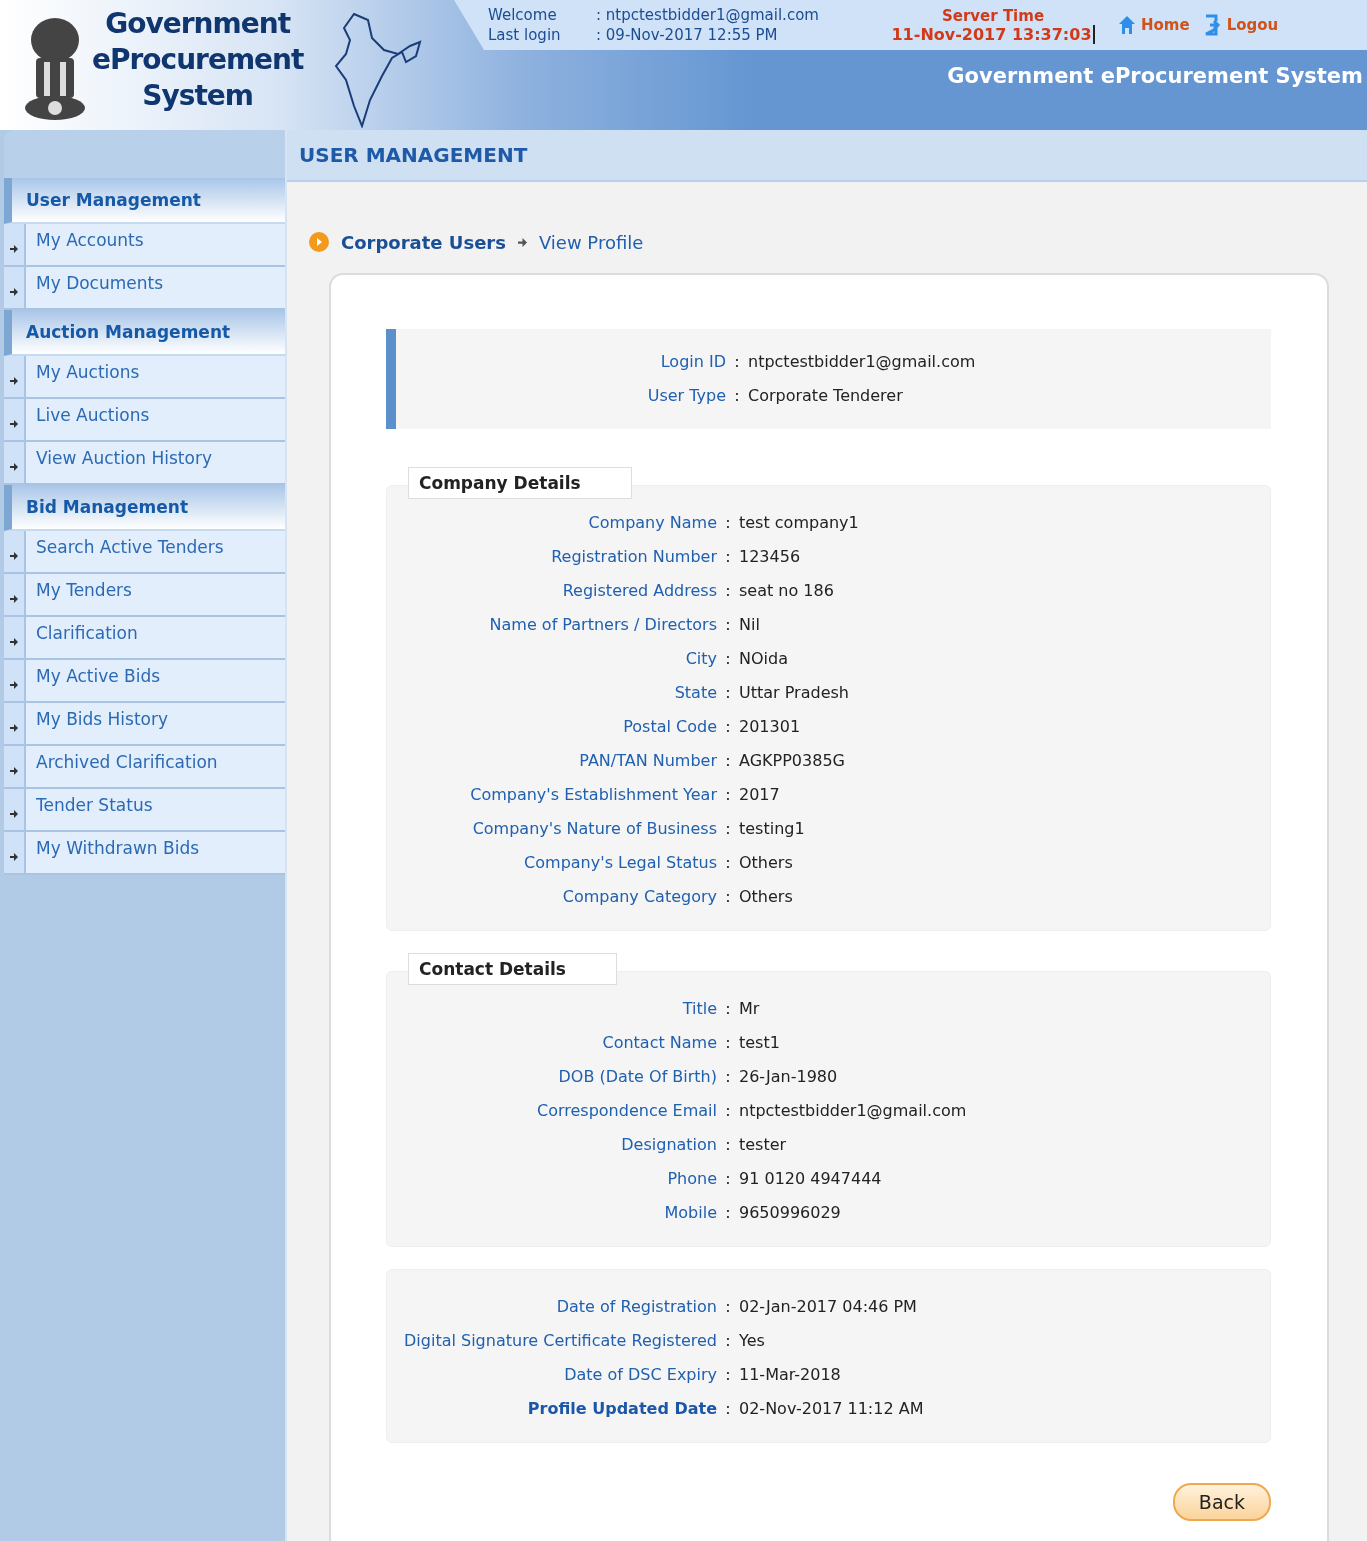  I want to click on field-label: Phone, so click(691, 1179).